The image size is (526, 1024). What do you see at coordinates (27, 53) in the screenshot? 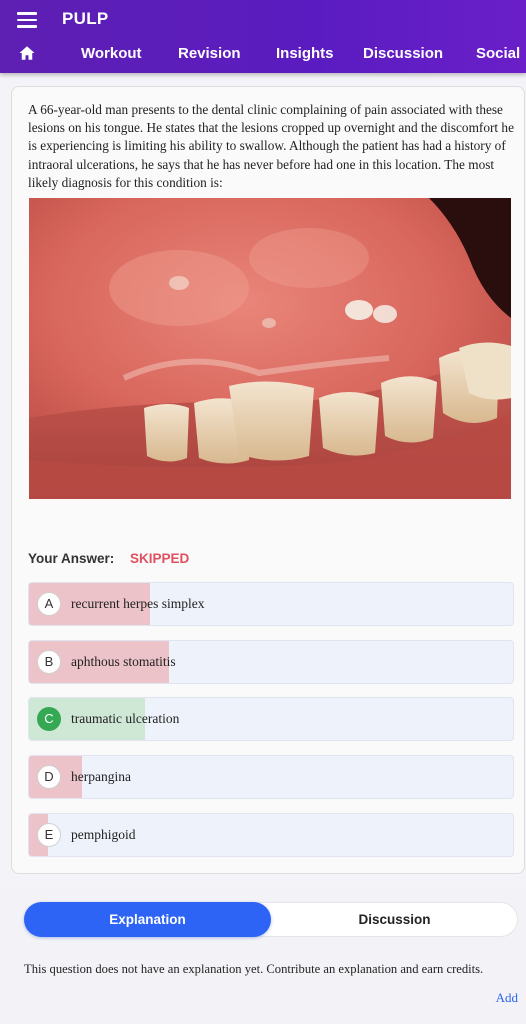
I see `home-icon` at bounding box center [27, 53].